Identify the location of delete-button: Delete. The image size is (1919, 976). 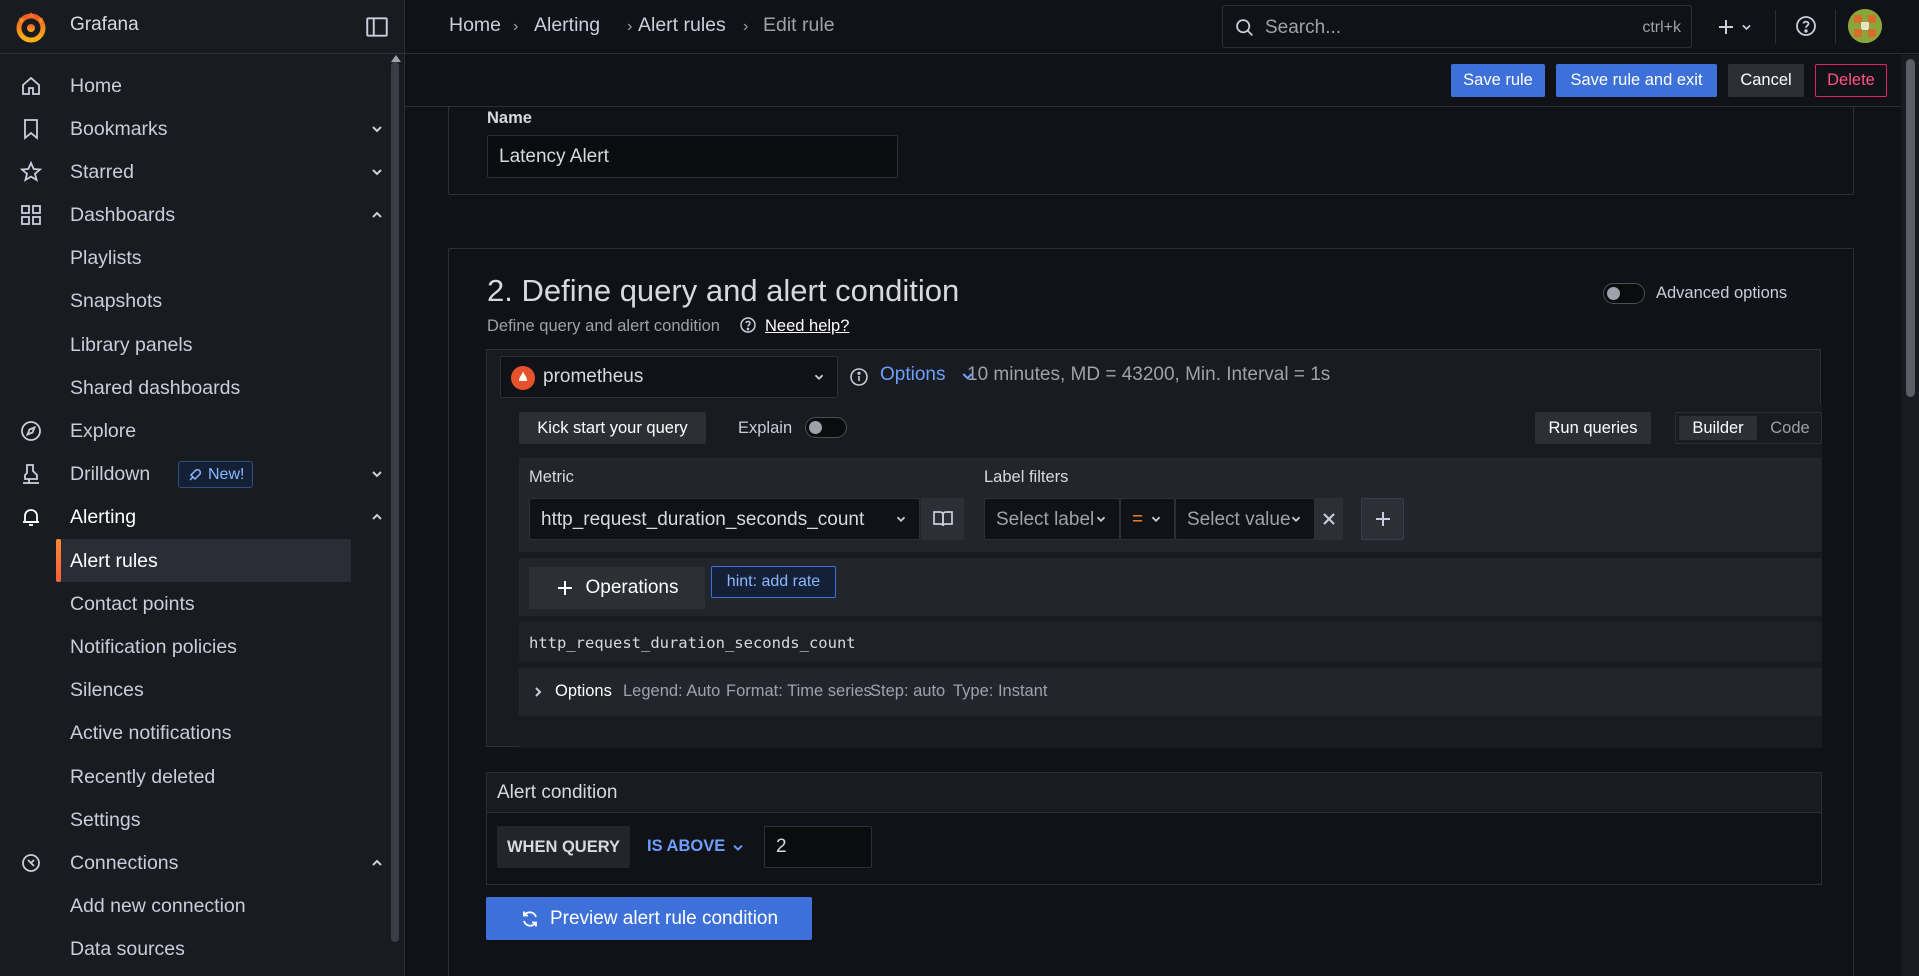
(1851, 80).